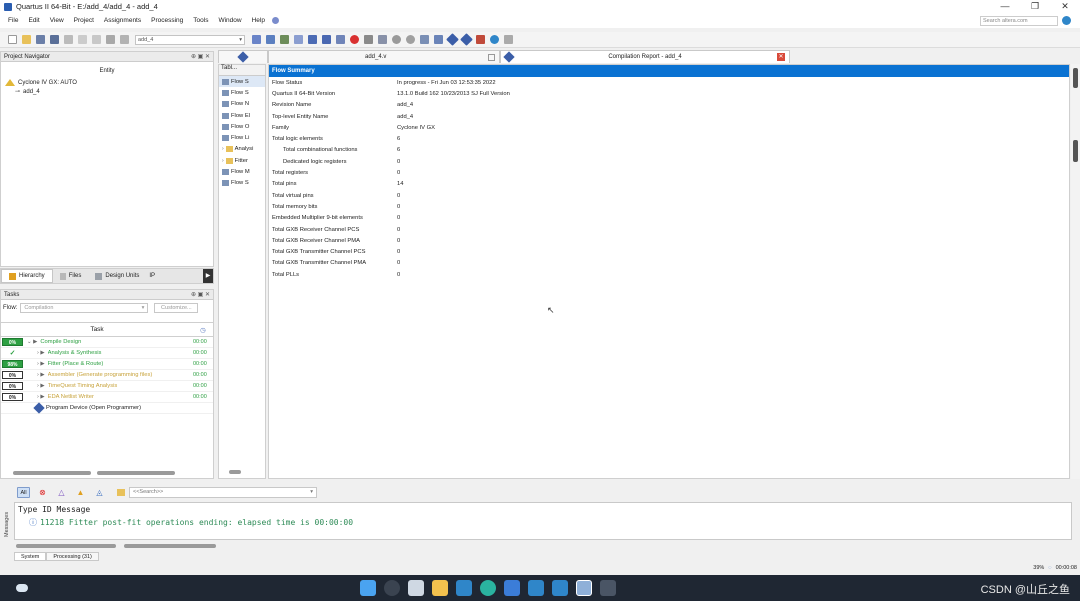  Describe the element at coordinates (107, 82) in the screenshot. I see `device-tree-item: Cyclone IV GX: AUTO` at that location.